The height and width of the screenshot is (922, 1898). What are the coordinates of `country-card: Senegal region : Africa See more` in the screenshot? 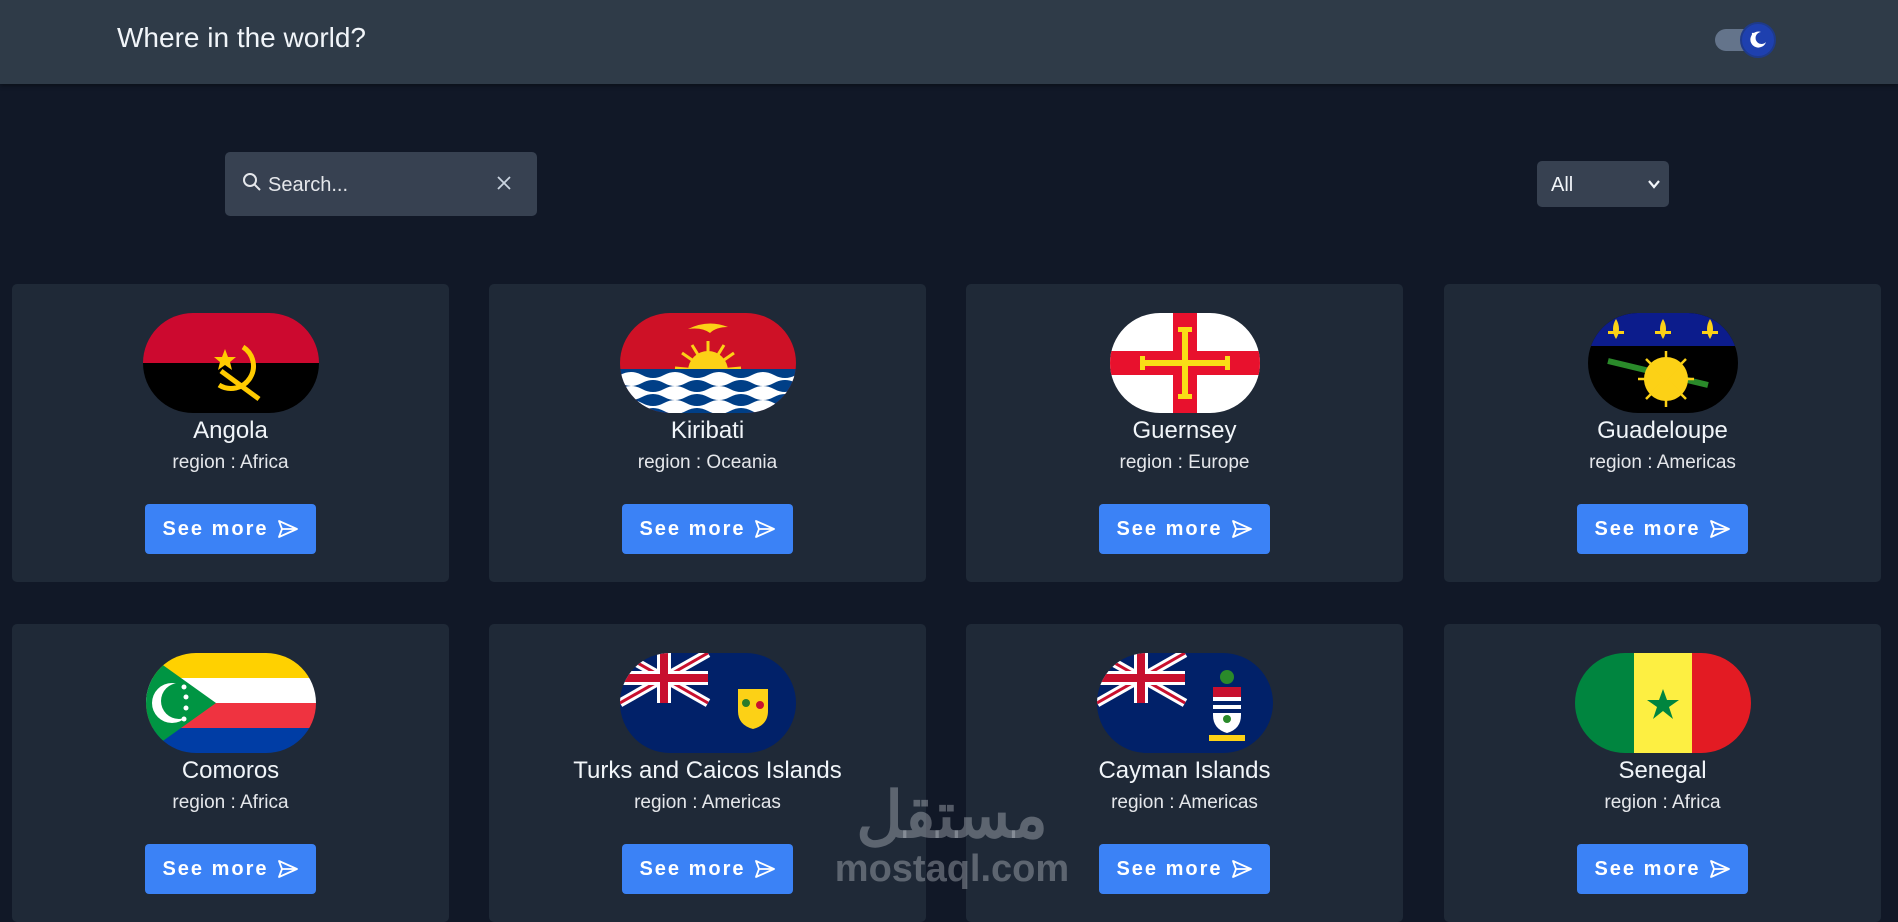 It's located at (1662, 773).